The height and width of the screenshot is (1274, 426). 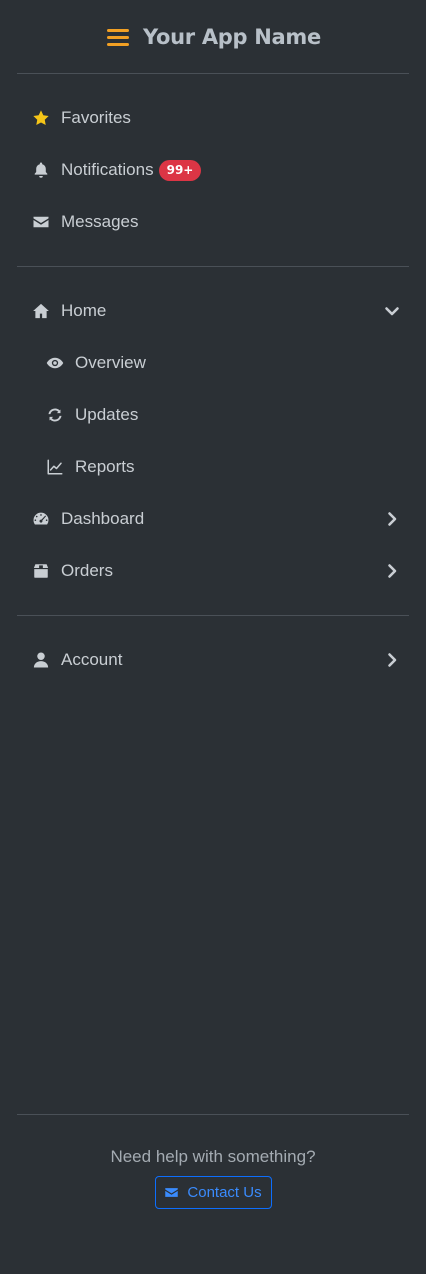 I want to click on nav-subitem-updates: Updates, so click(x=213, y=415).